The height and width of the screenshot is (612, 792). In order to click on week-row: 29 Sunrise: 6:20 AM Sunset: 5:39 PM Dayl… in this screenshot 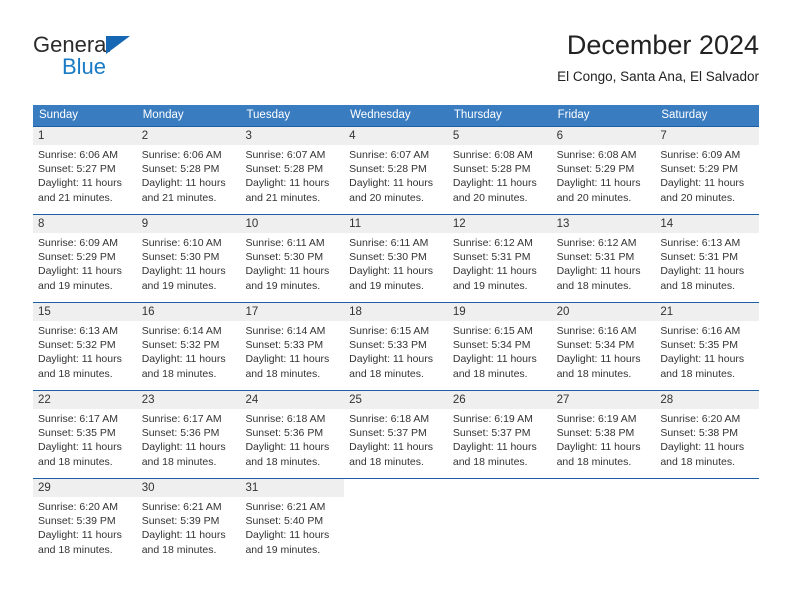, I will do `click(396, 522)`.